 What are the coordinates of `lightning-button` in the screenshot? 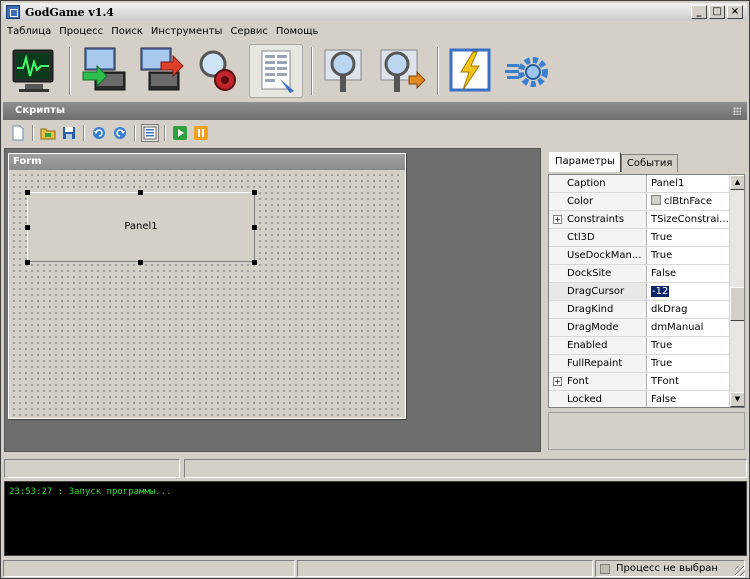 It's located at (470, 71).